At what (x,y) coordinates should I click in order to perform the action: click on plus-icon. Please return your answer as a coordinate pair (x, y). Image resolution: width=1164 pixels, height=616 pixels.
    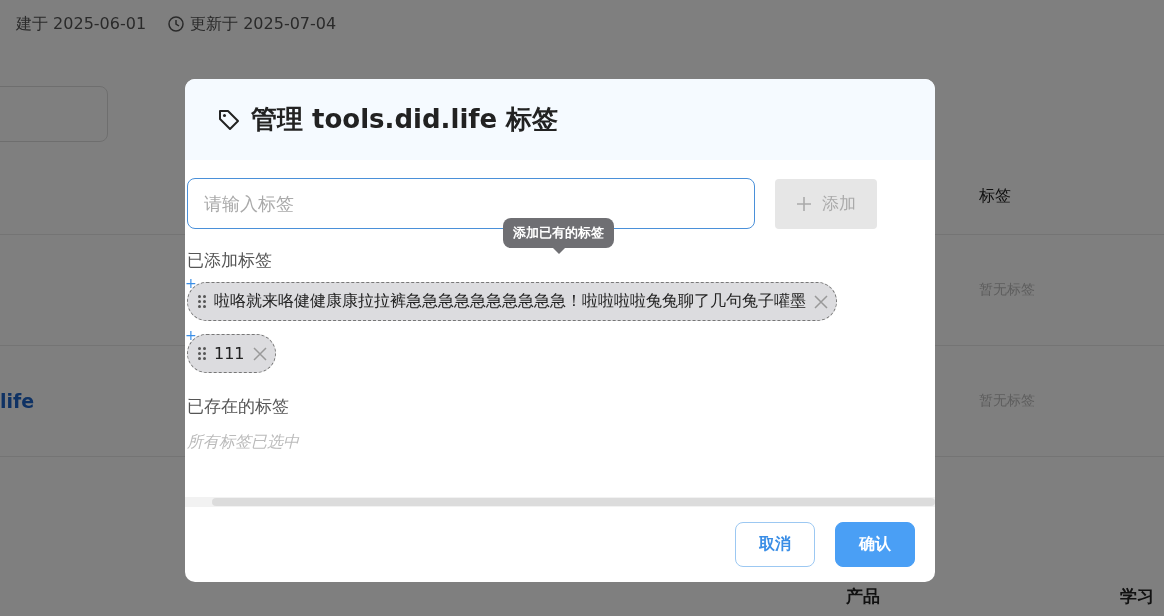
    Looking at the image, I should click on (804, 203).